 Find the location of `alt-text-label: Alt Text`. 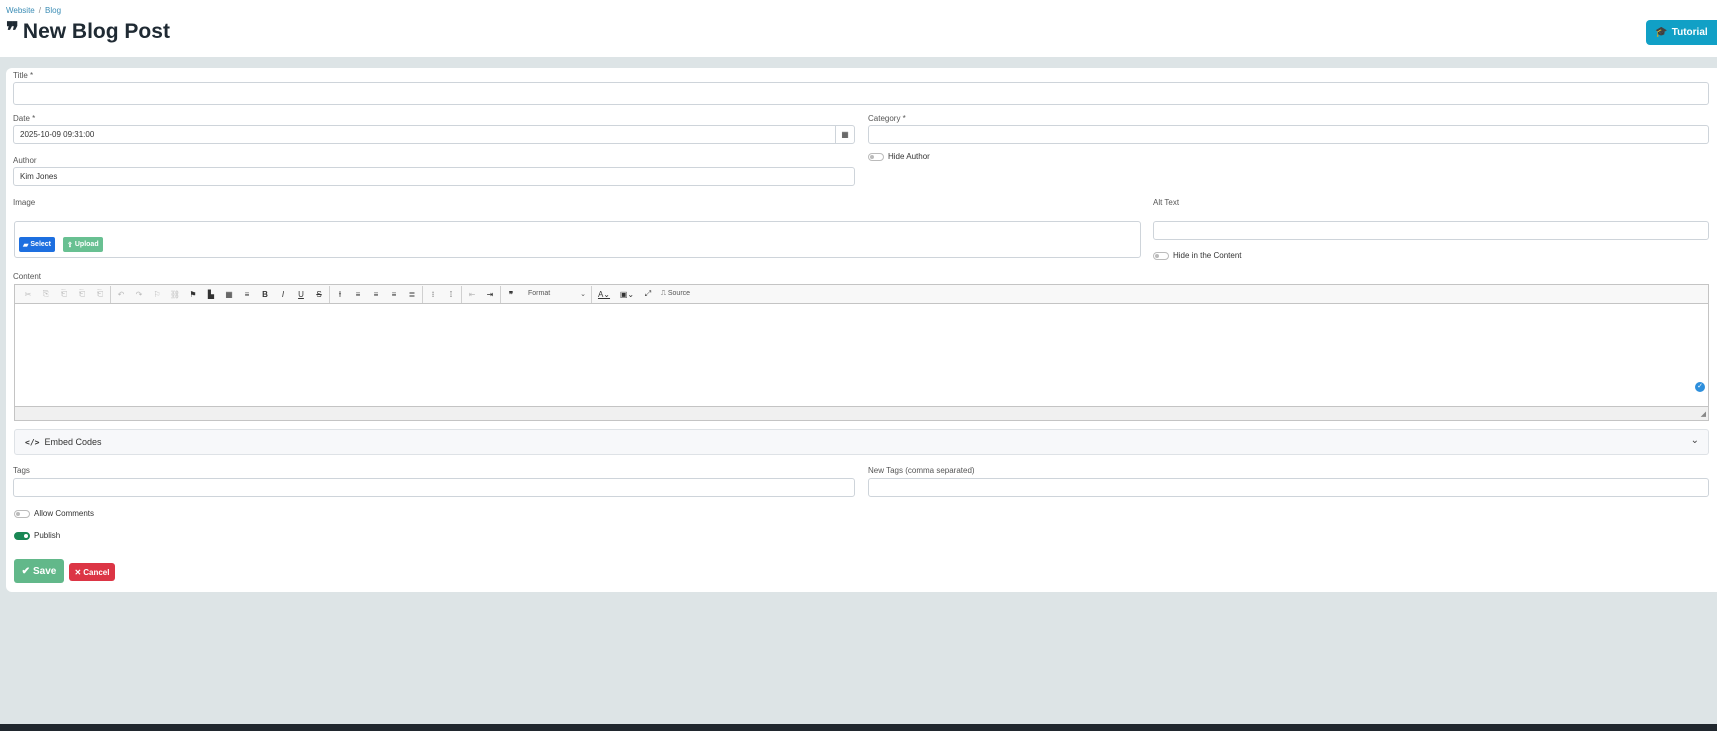

alt-text-label: Alt Text is located at coordinates (1166, 202).